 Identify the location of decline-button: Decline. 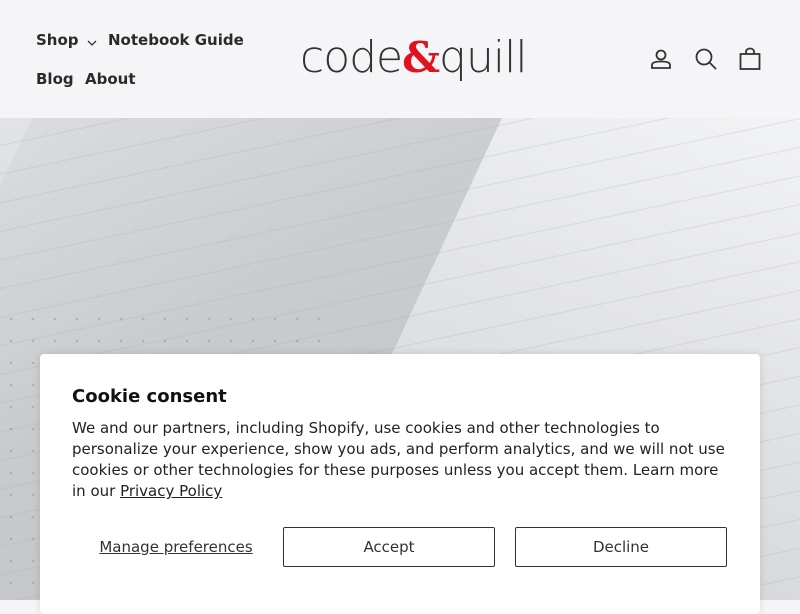
(621, 547).